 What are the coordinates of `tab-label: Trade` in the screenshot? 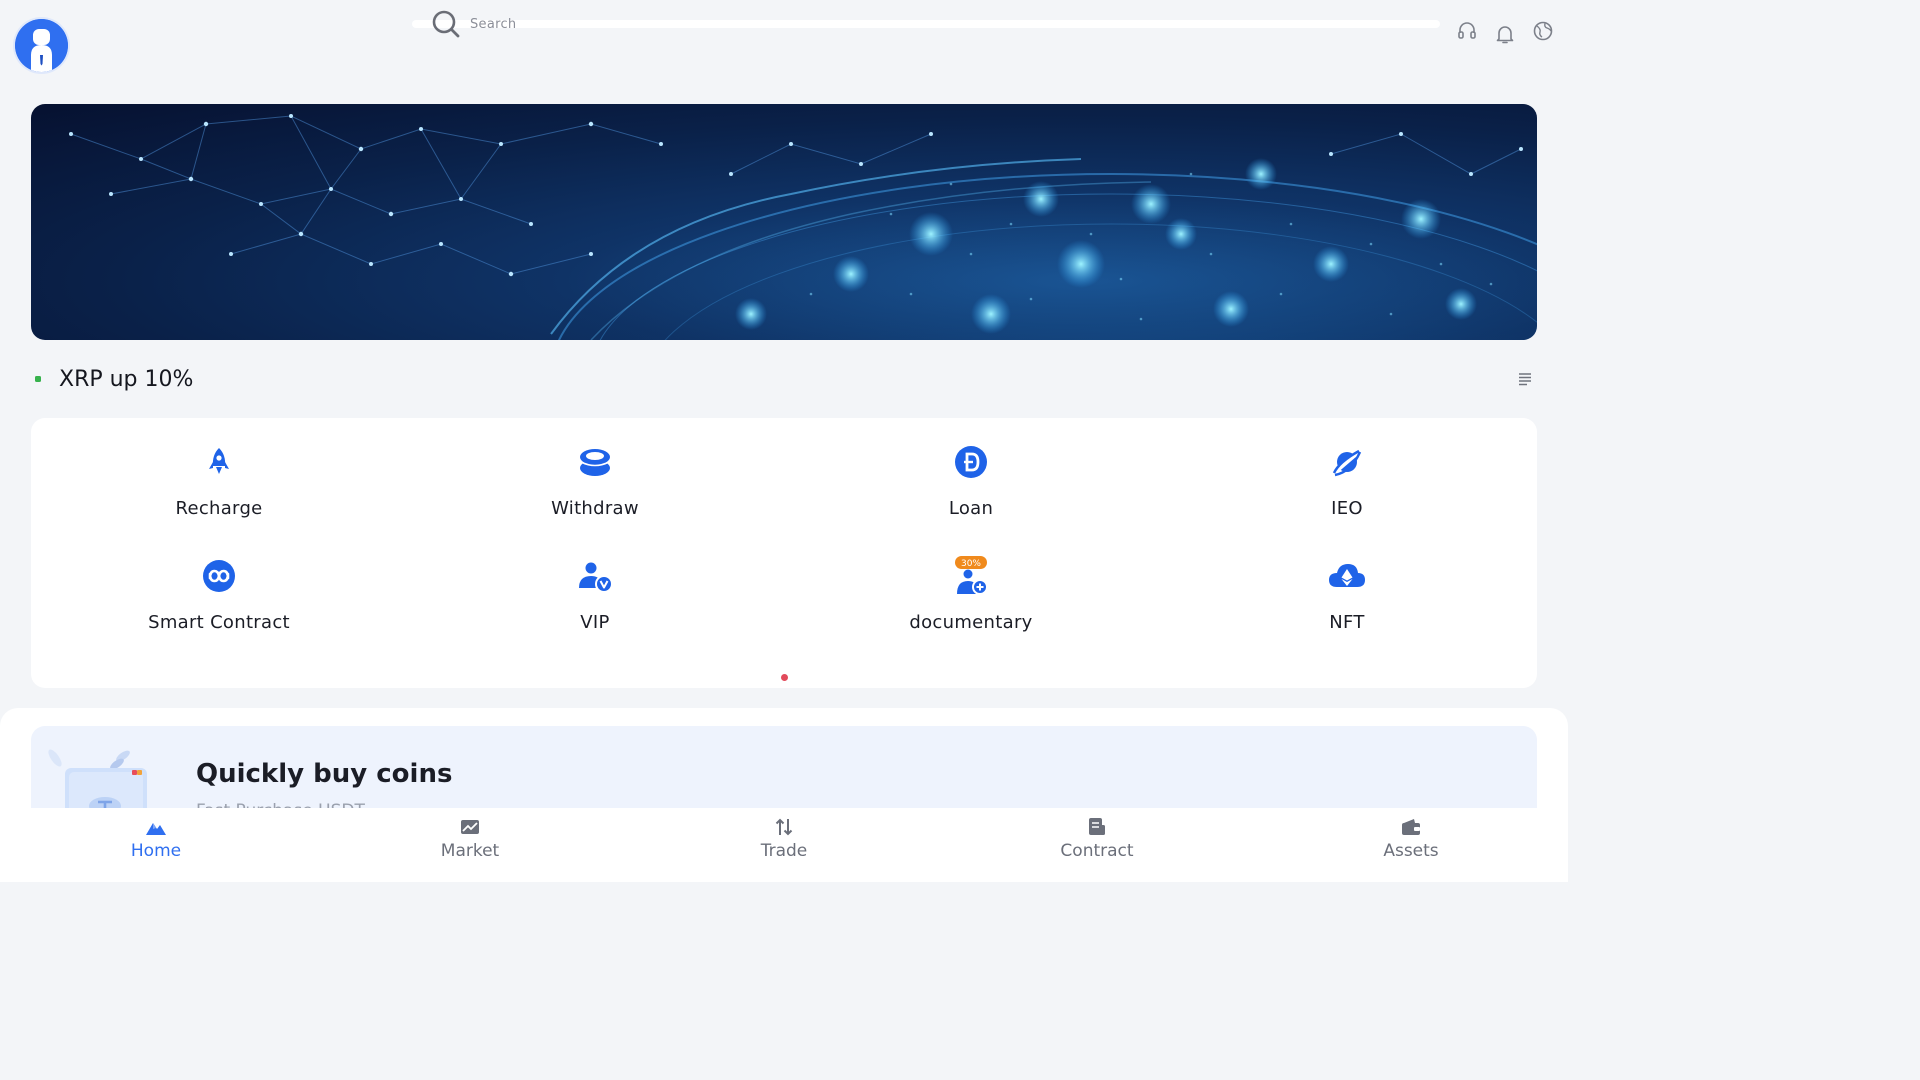 It's located at (784, 851).